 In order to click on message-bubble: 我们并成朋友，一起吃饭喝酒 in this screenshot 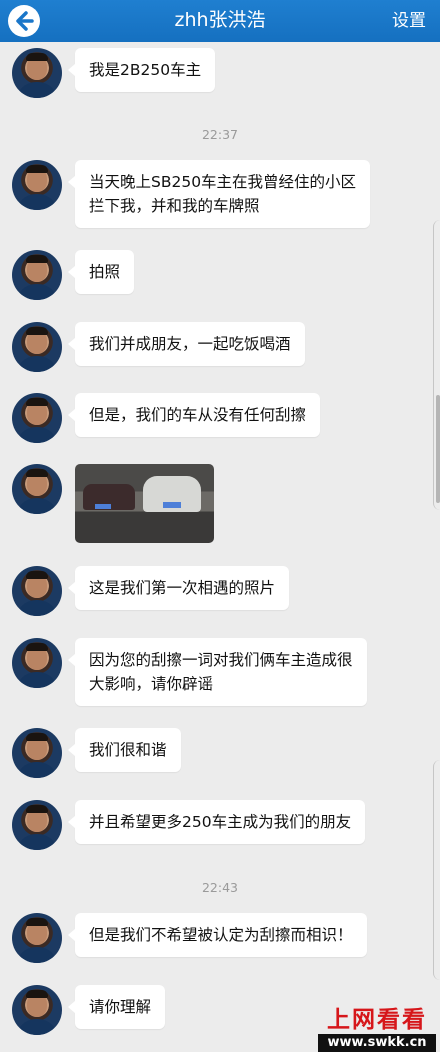, I will do `click(186, 344)`.